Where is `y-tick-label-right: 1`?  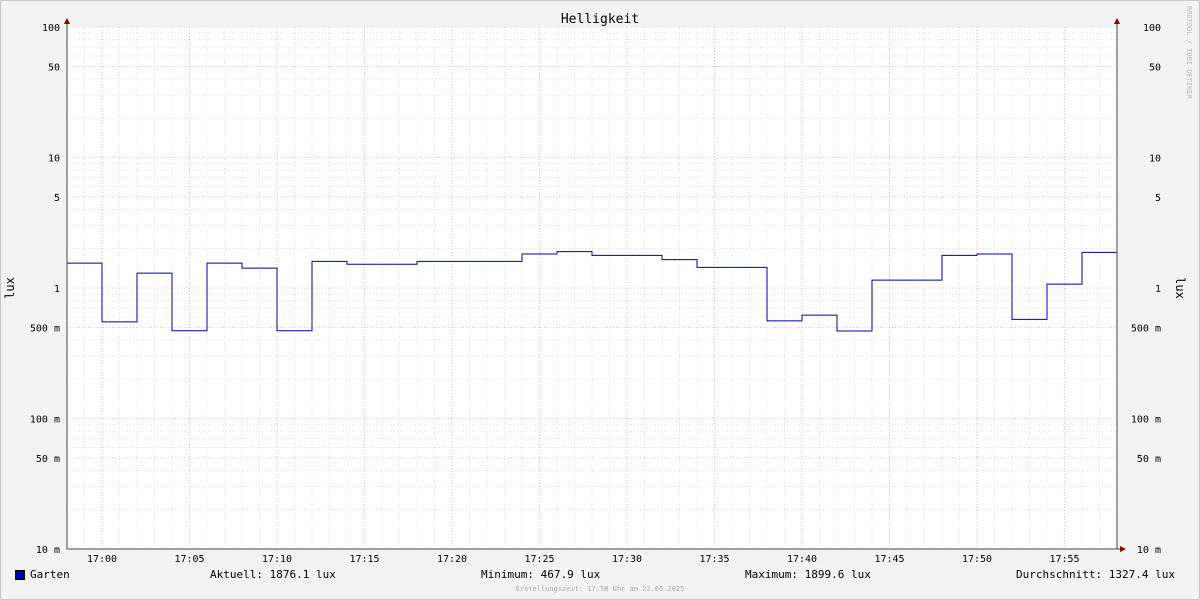
y-tick-label-right: 1 is located at coordinates (1158, 289).